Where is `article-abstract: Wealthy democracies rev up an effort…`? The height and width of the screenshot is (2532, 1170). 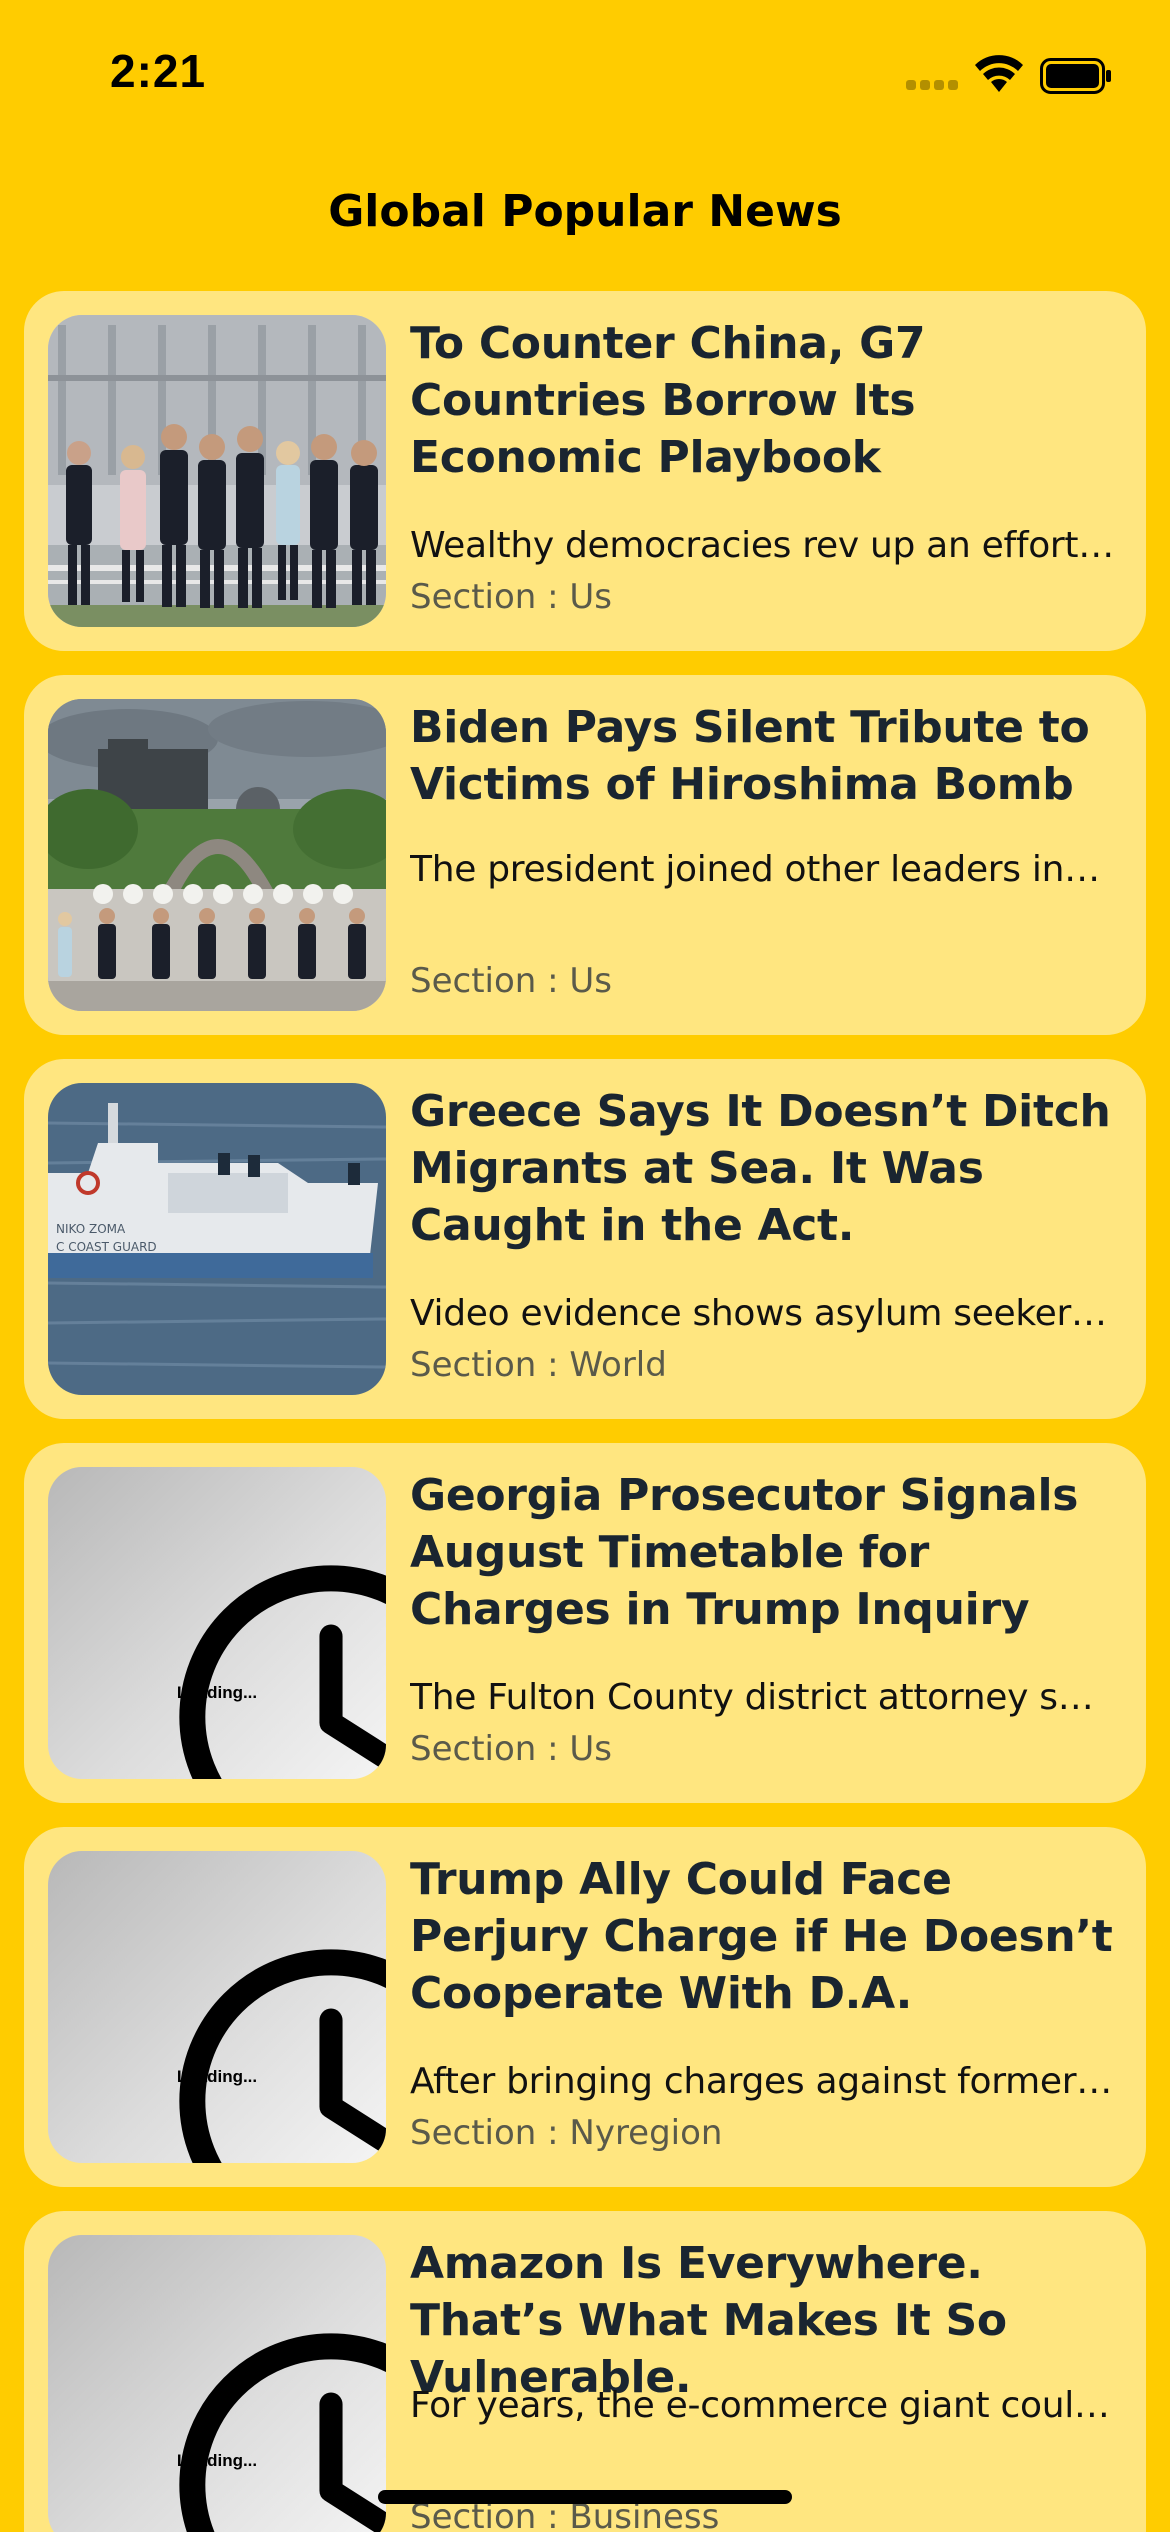 article-abstract: Wealthy democracies rev up an effort… is located at coordinates (762, 545).